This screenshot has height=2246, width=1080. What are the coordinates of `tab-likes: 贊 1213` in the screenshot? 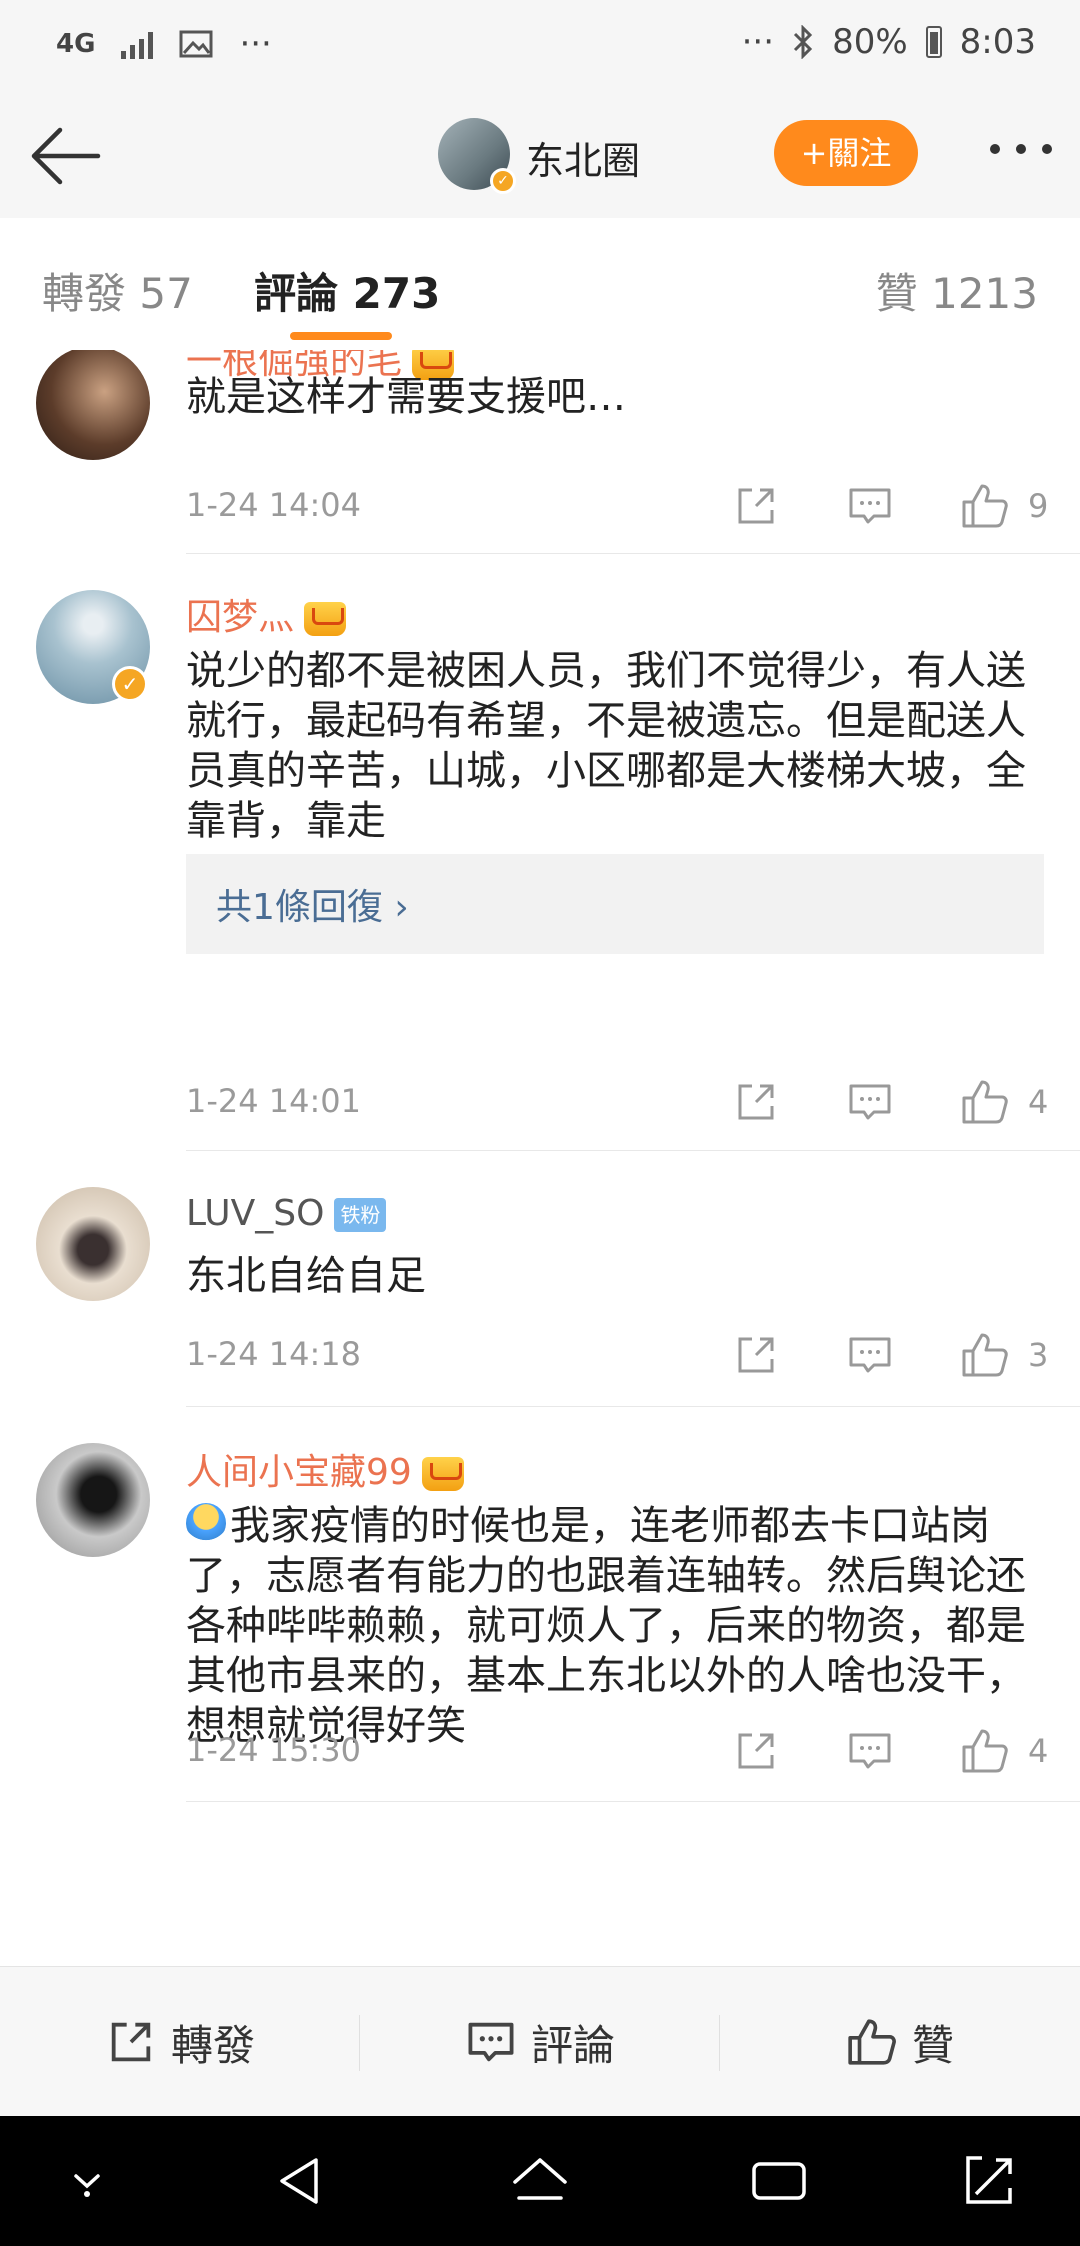 It's located at (957, 290).